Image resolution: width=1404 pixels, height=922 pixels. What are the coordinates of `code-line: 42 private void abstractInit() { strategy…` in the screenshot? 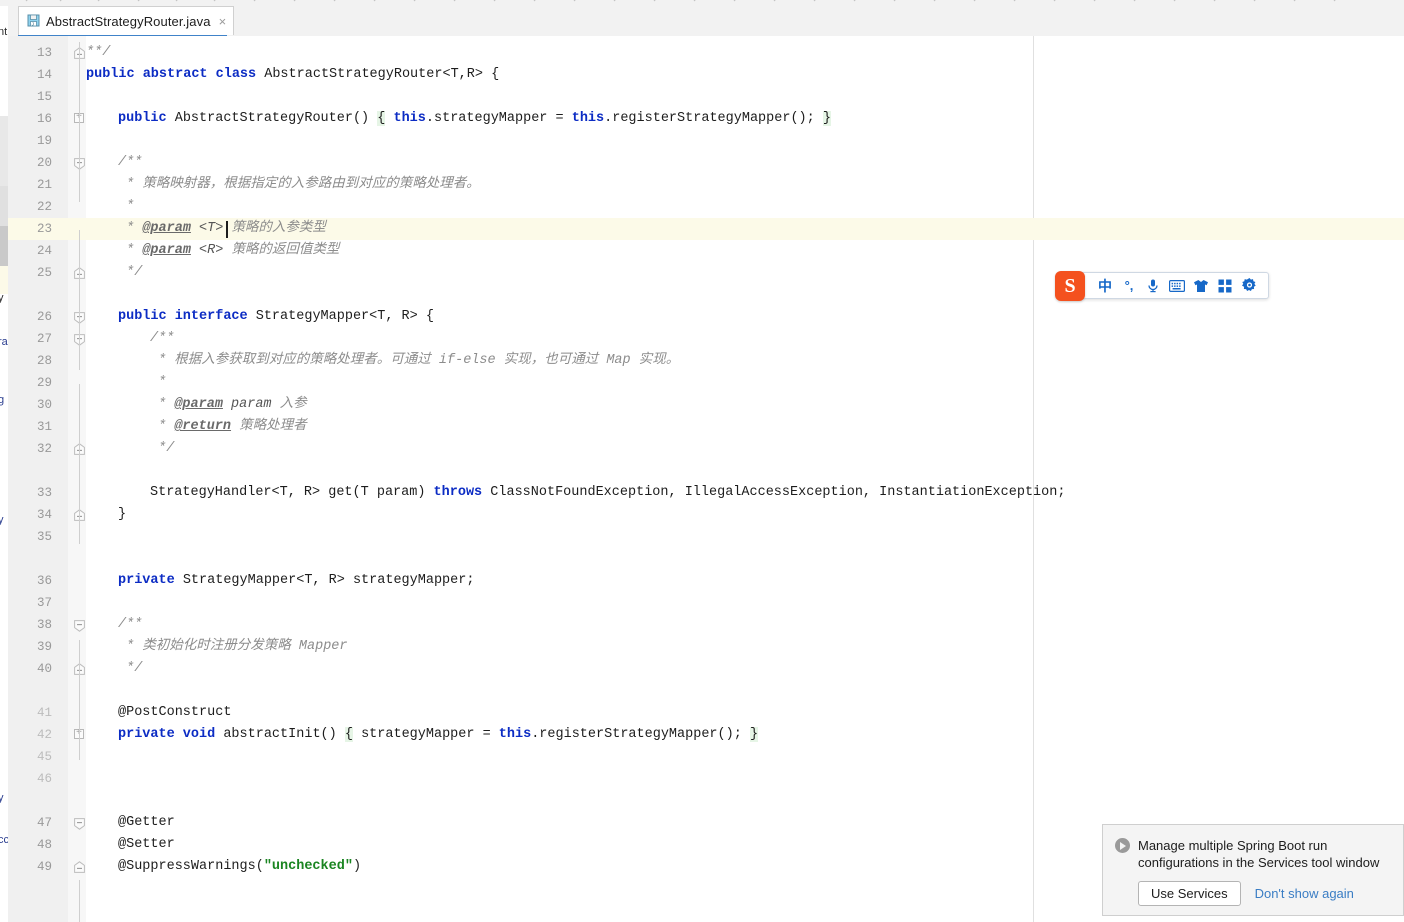 It's located at (706, 735).